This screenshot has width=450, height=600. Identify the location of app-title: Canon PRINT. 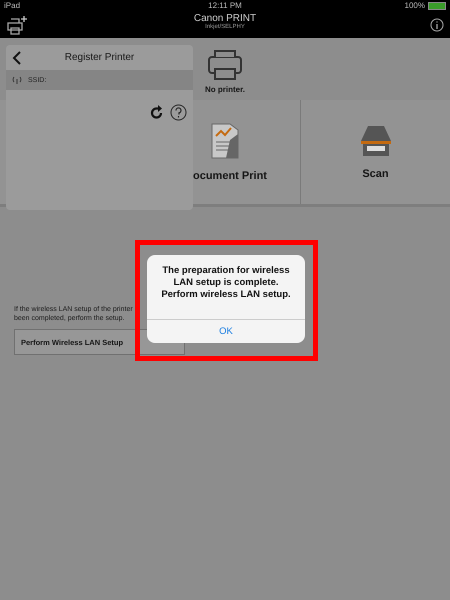
(225, 18).